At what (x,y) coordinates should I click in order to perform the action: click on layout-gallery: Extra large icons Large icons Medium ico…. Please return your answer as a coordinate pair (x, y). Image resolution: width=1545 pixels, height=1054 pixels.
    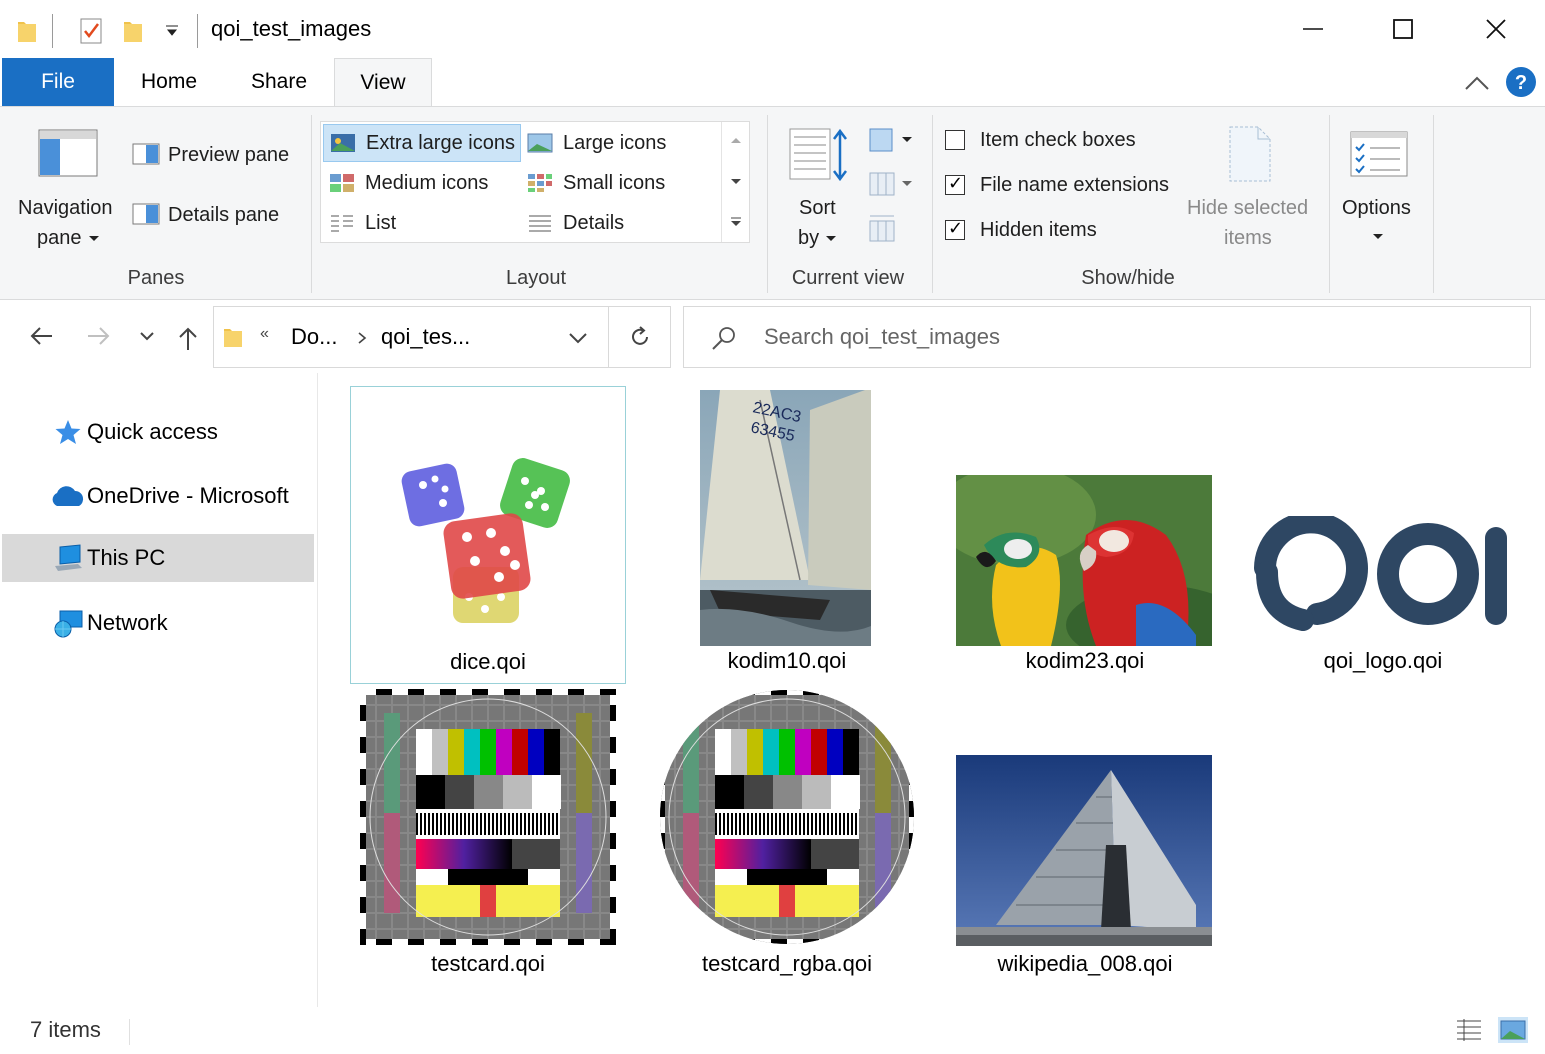
    Looking at the image, I should click on (535, 182).